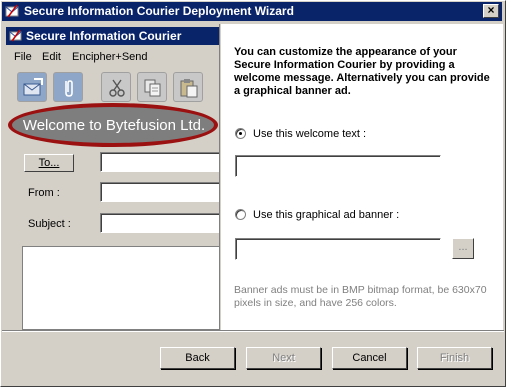  I want to click on finish-button: Finish, so click(454, 358).